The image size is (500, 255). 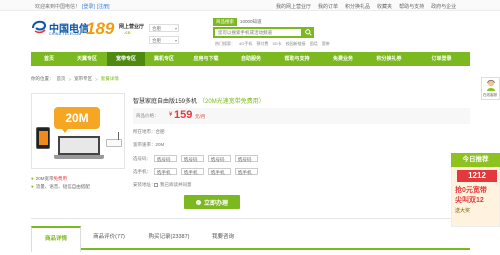 I want to click on hot-search-item: 宽带, so click(x=326, y=44).